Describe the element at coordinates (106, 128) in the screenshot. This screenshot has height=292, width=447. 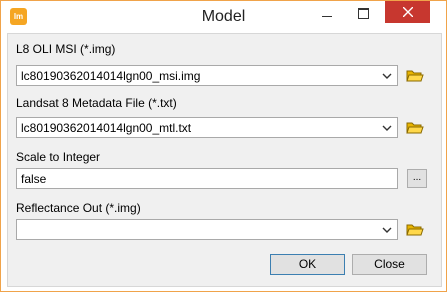
I see `metadata-file-value: lc80190362014014lgn00_mtl.txt` at that location.